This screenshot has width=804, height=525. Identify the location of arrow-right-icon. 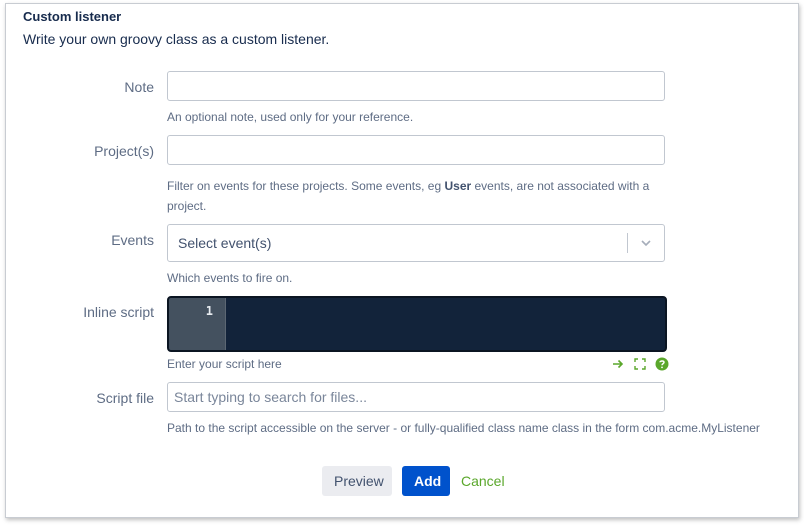
(618, 364).